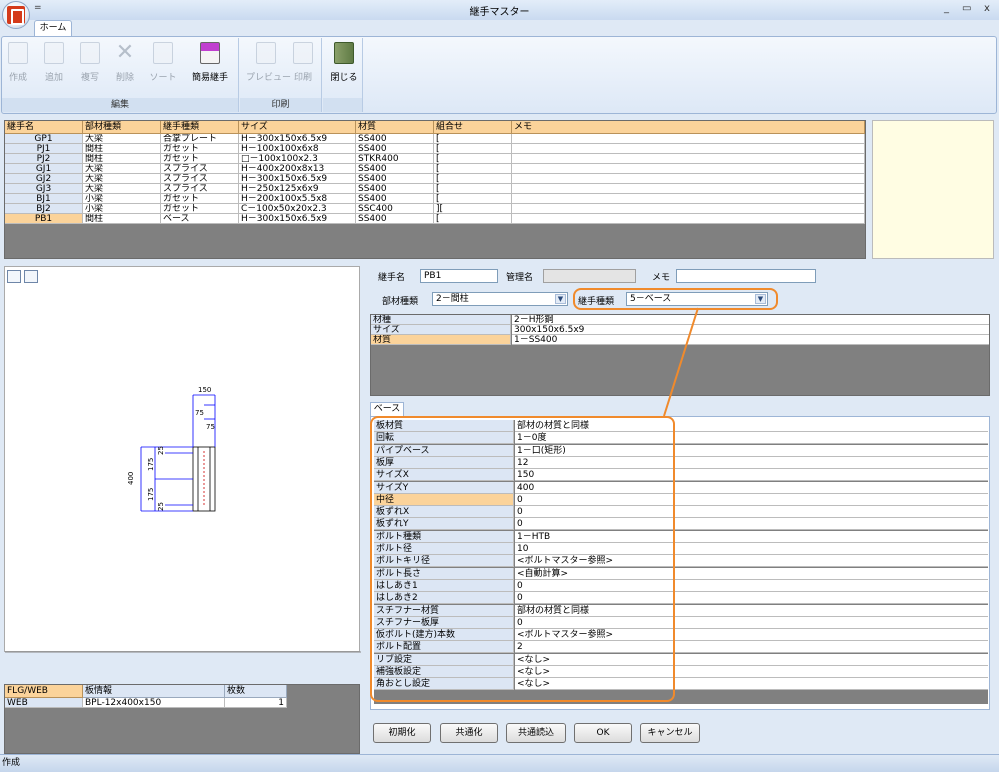  I want to click on manage-name-input, so click(589, 276).